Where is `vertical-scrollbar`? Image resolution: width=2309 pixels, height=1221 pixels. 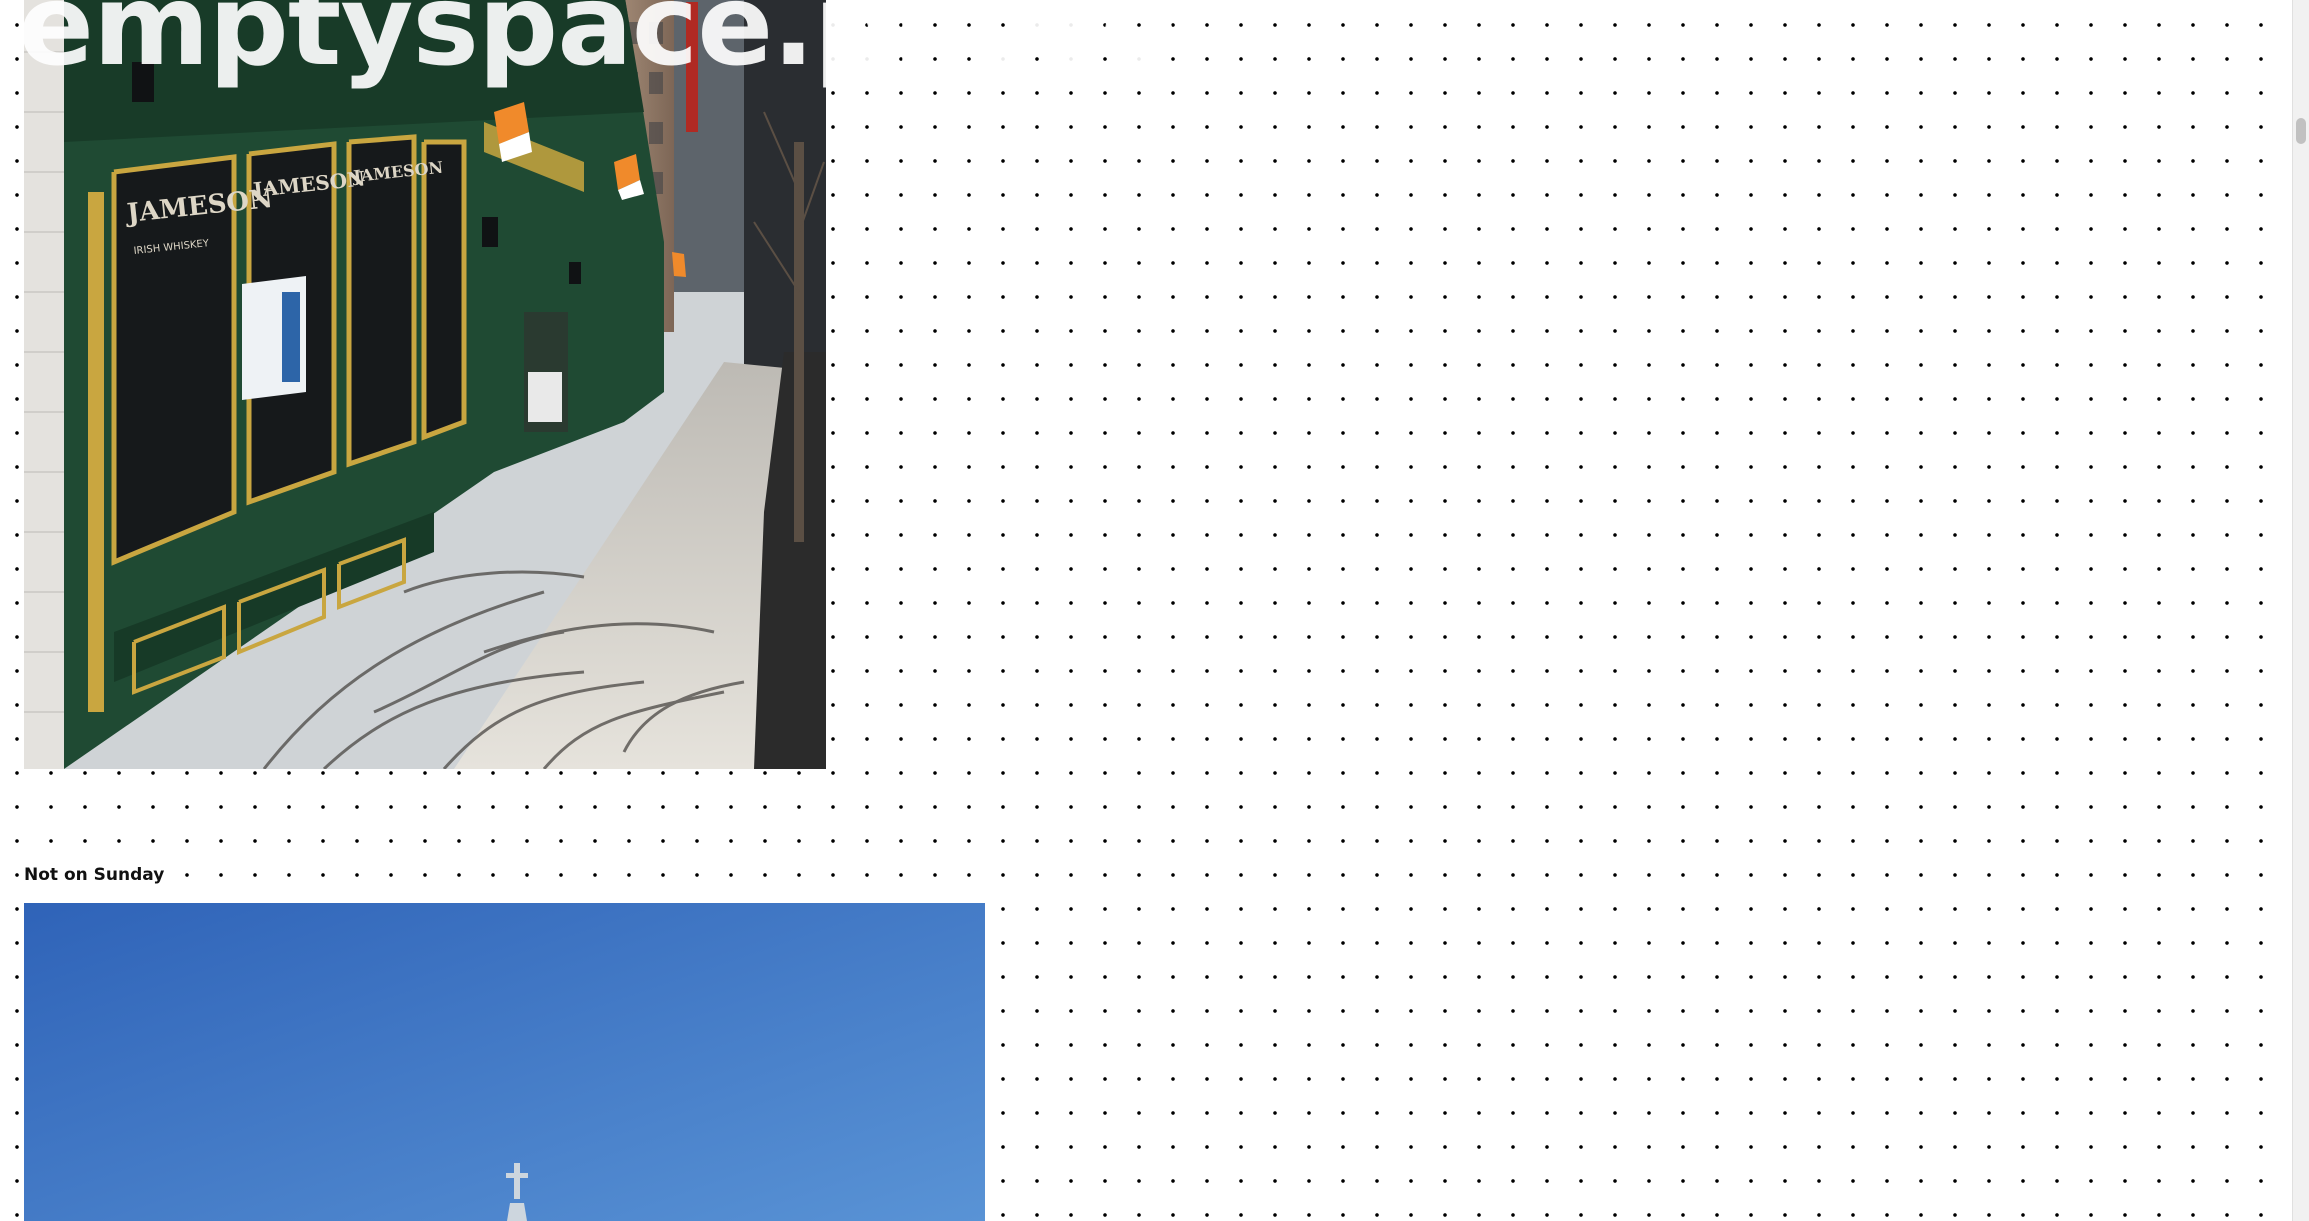 vertical-scrollbar is located at coordinates (2300, 610).